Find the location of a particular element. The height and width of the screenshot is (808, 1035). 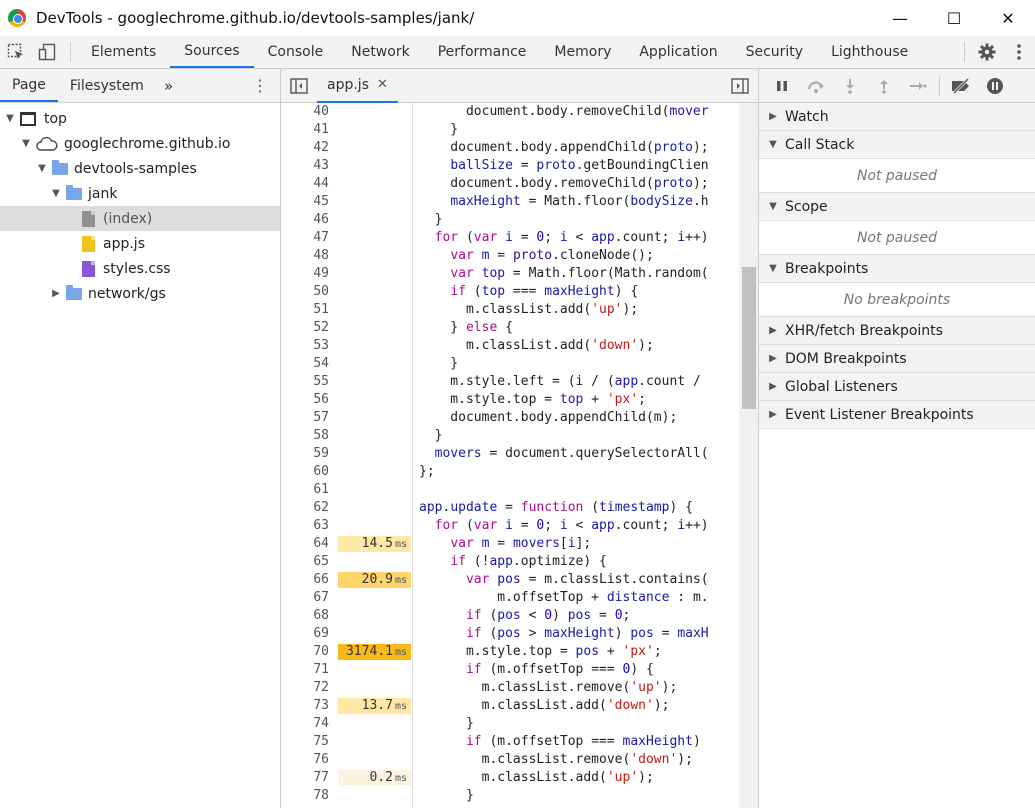

editor-tab-label: app.js is located at coordinates (348, 84).